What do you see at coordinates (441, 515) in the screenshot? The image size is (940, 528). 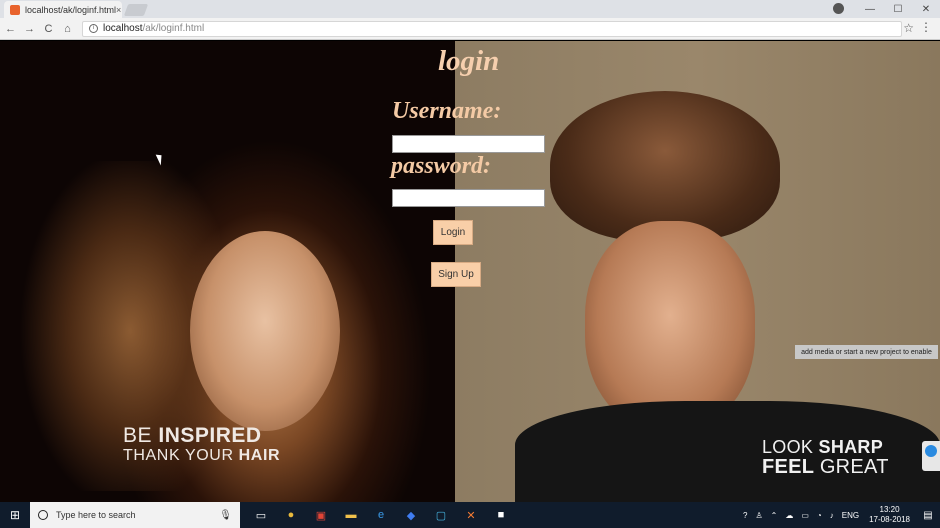 I see `app-icon: ▢` at bounding box center [441, 515].